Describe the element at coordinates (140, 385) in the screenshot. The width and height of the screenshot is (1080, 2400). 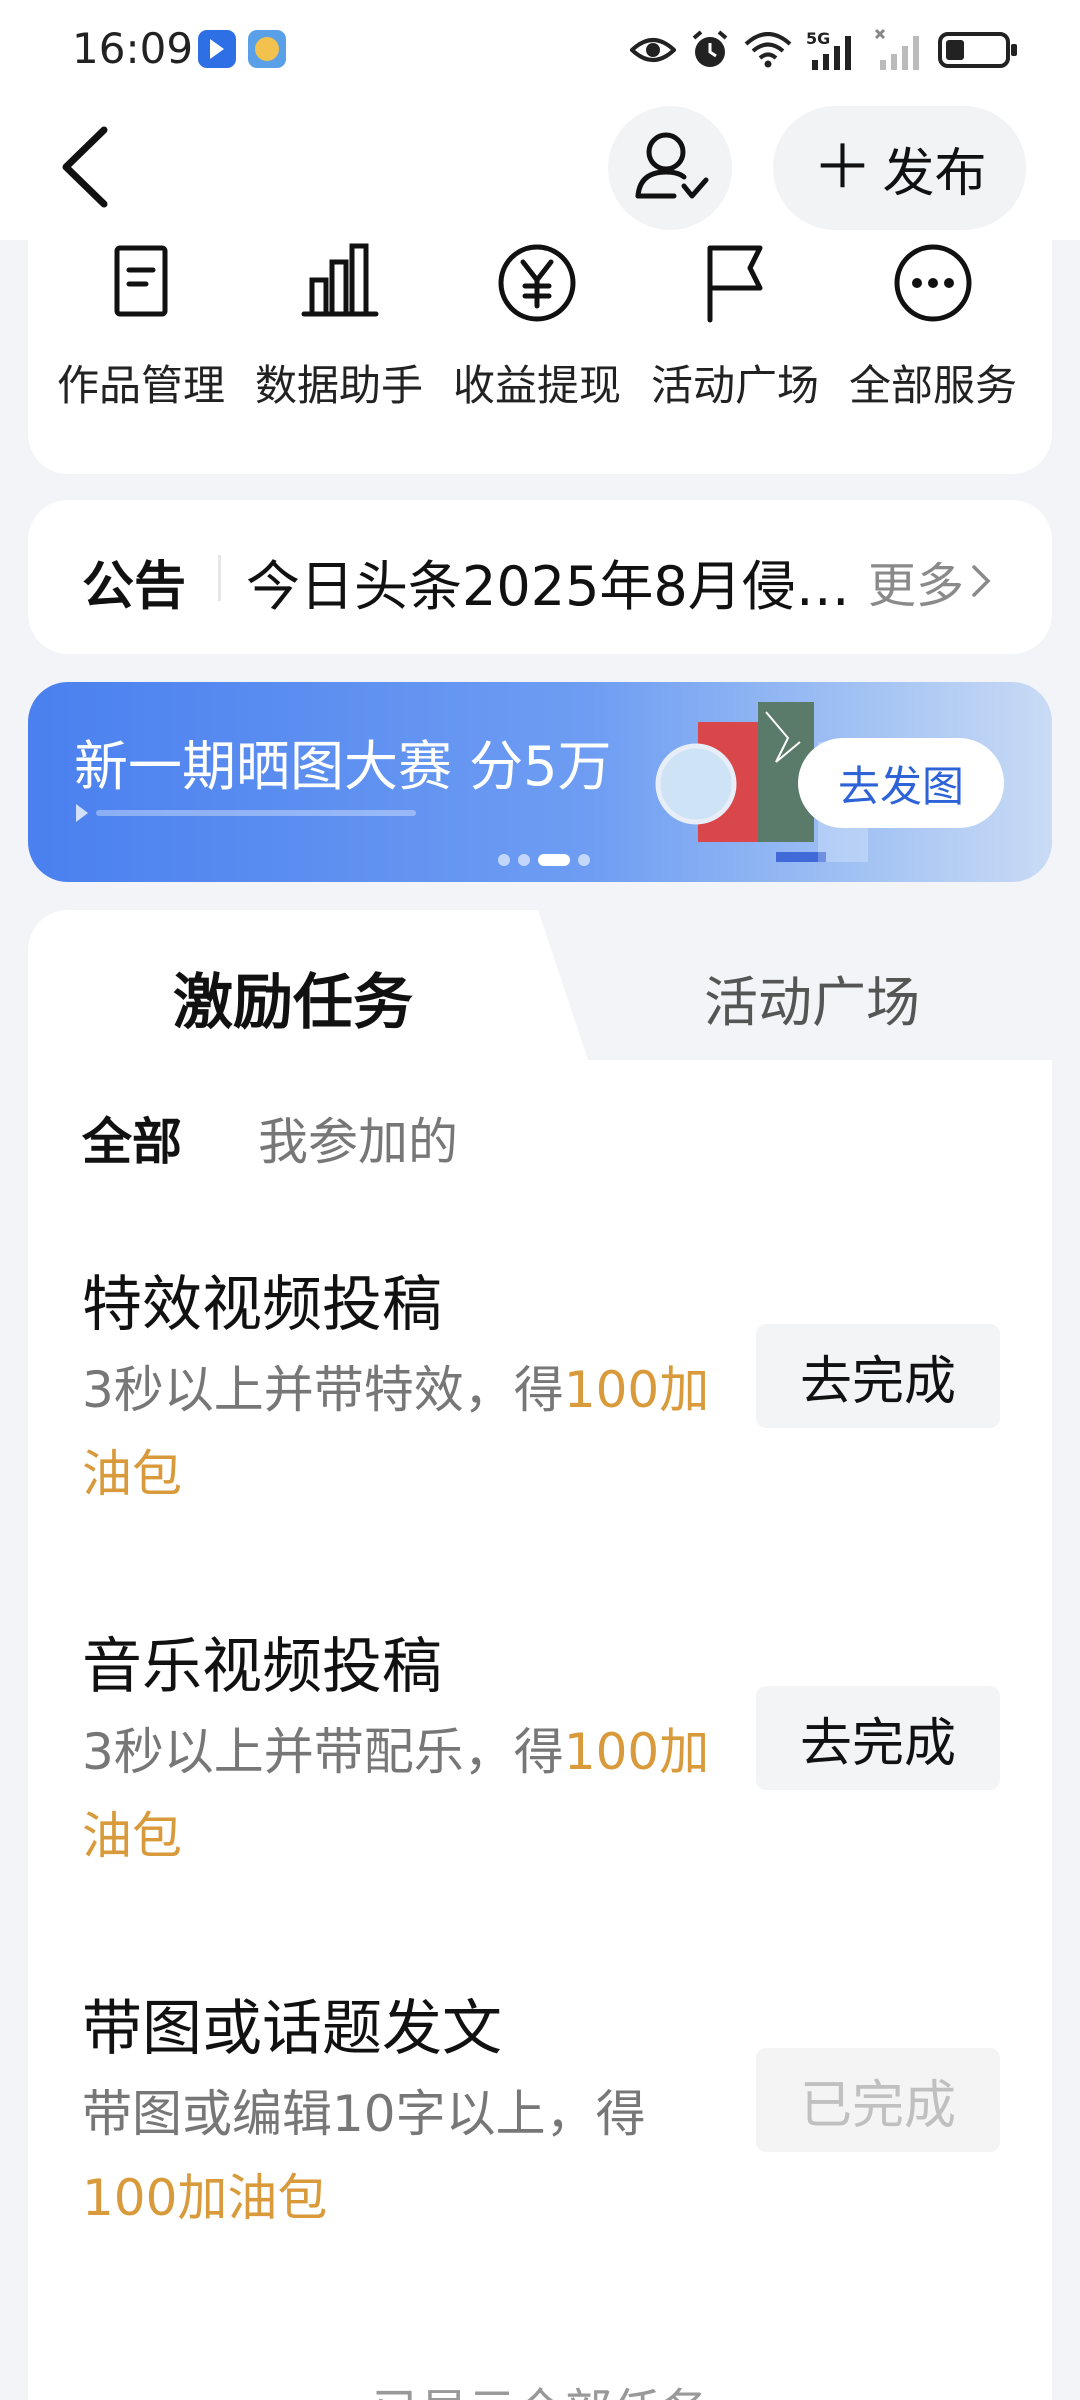
I see `service-label: 作品管理` at that location.